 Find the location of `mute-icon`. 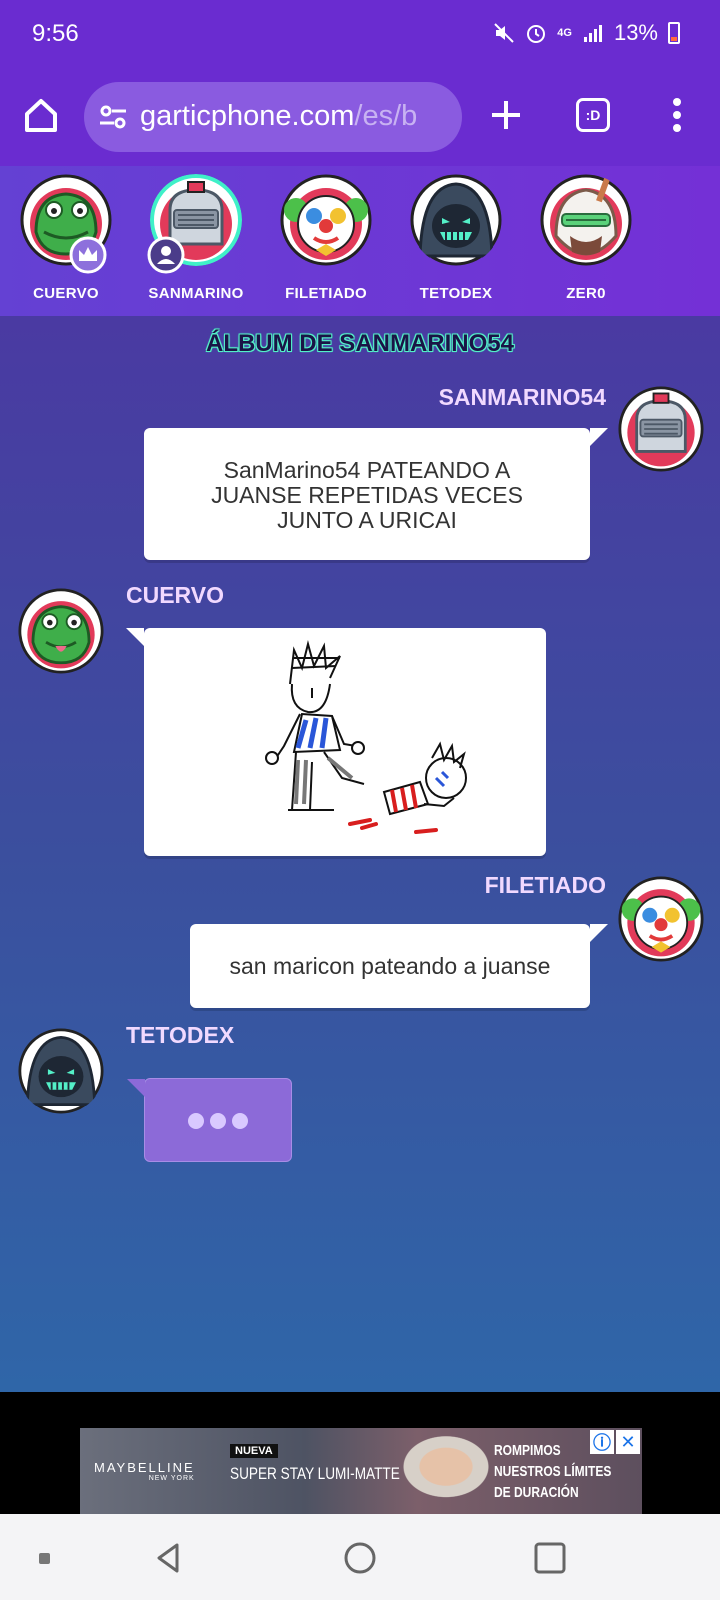

mute-icon is located at coordinates (504, 33).